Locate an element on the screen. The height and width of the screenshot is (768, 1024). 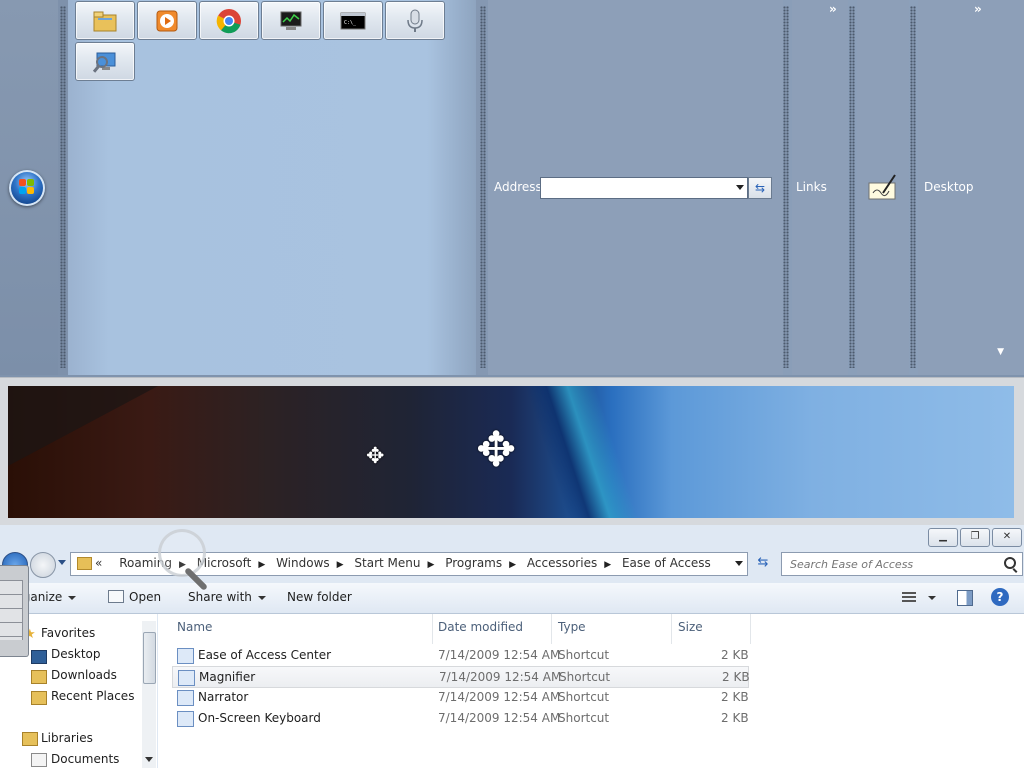
breadcrumb-item: Ease of Access is located at coordinates (666, 563).